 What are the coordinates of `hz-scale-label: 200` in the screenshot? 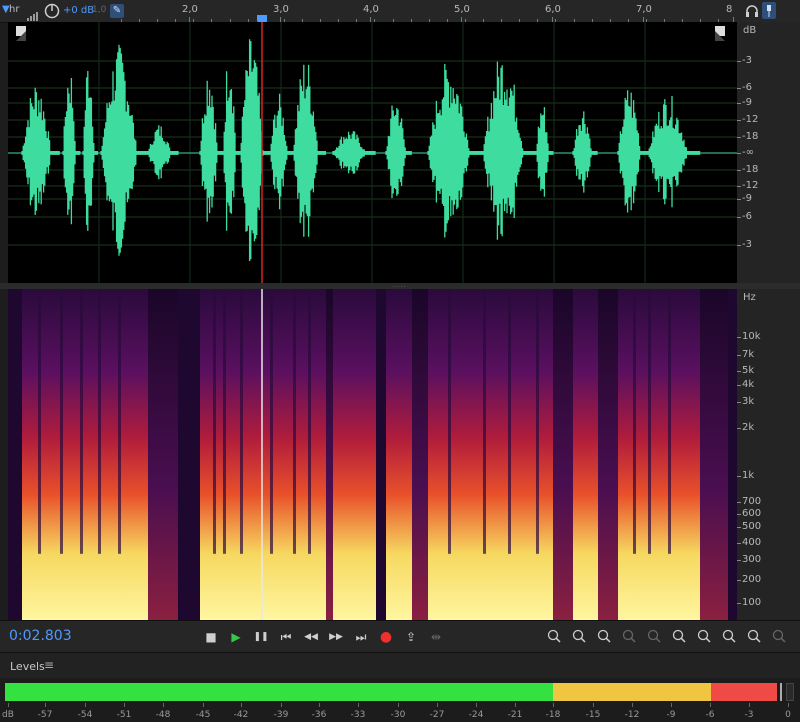 It's located at (752, 579).